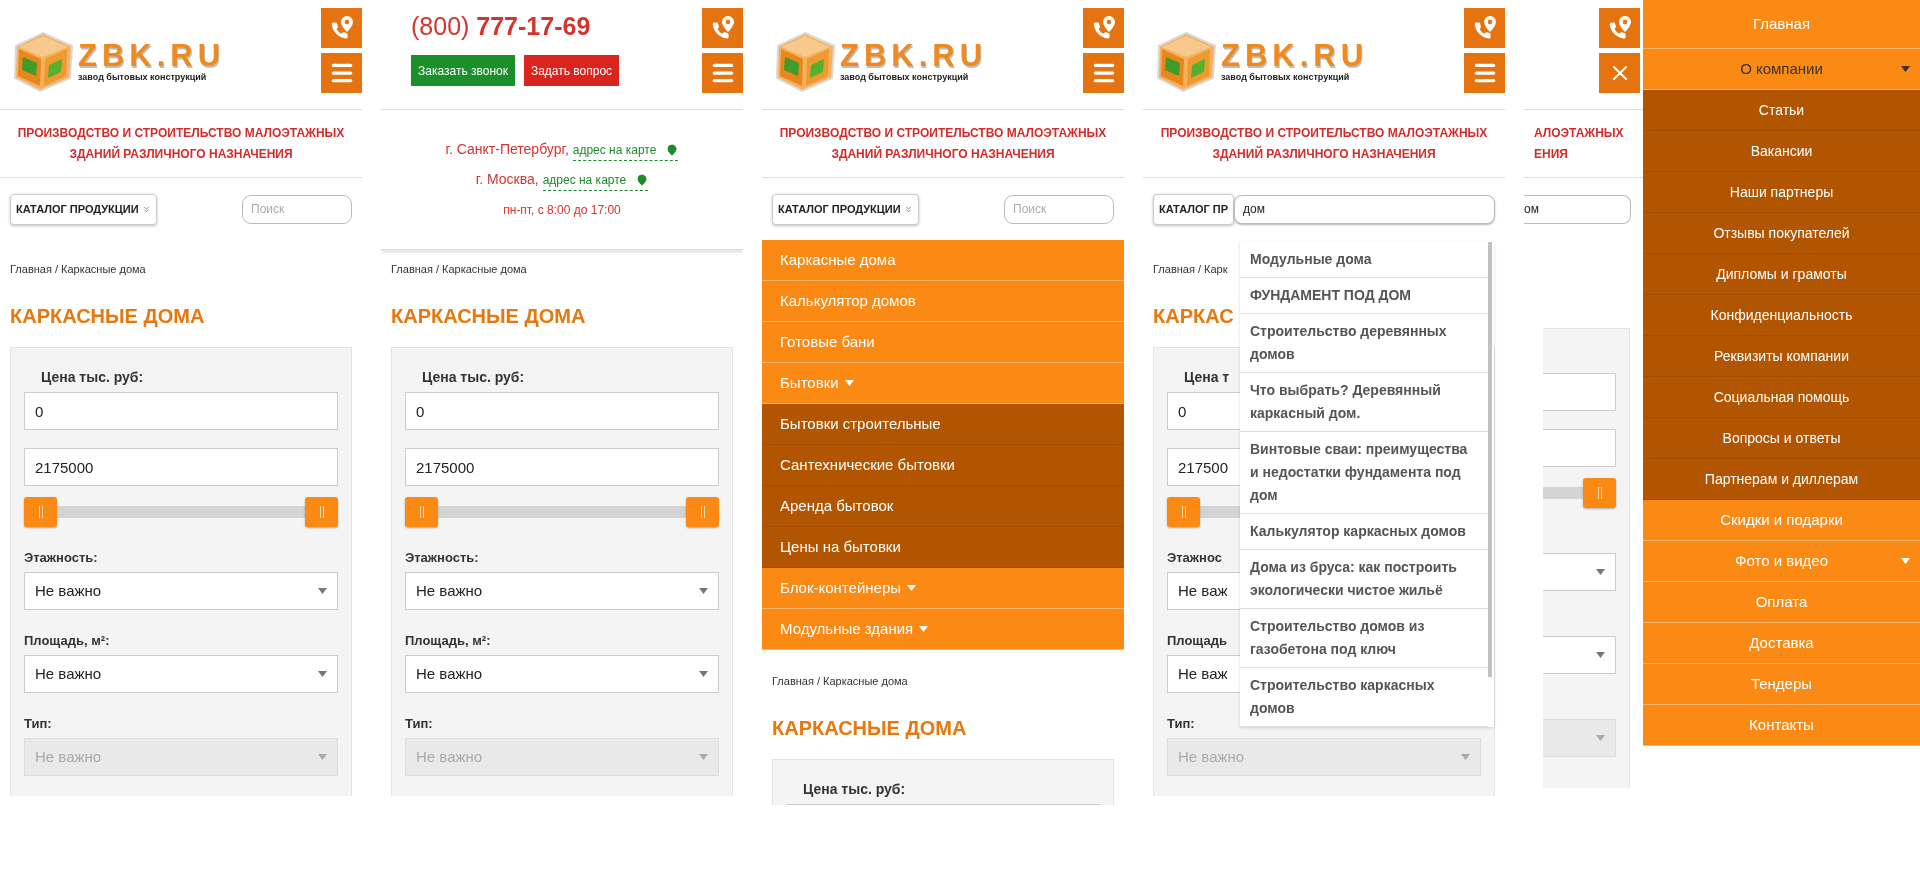  What do you see at coordinates (1364, 697) in the screenshot?
I see `search-result: Строительство каркасных домов` at bounding box center [1364, 697].